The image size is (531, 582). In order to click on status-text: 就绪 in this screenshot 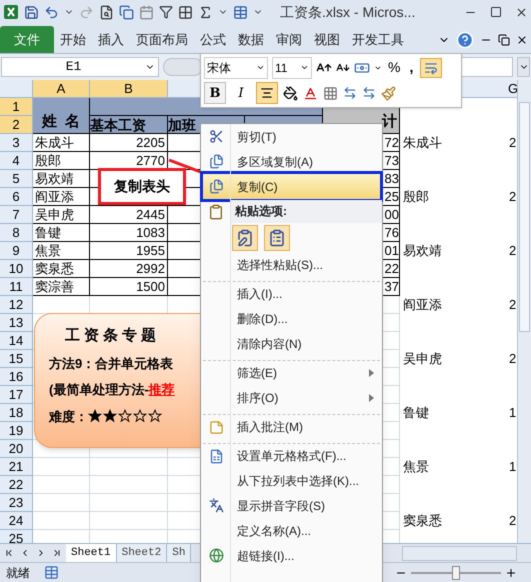, I will do `click(18, 573)`.